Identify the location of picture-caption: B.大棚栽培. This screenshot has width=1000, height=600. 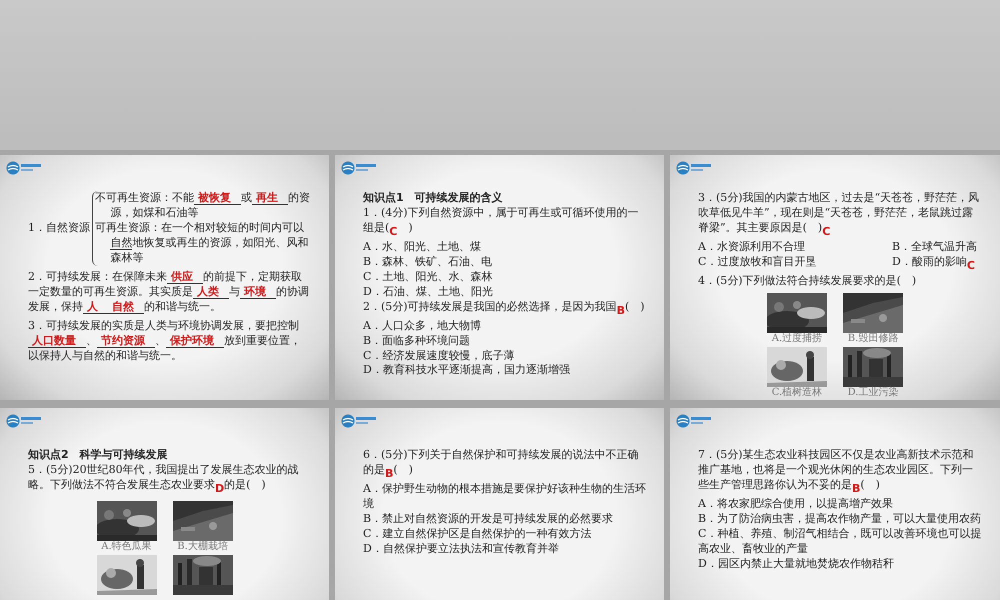
(202, 546).